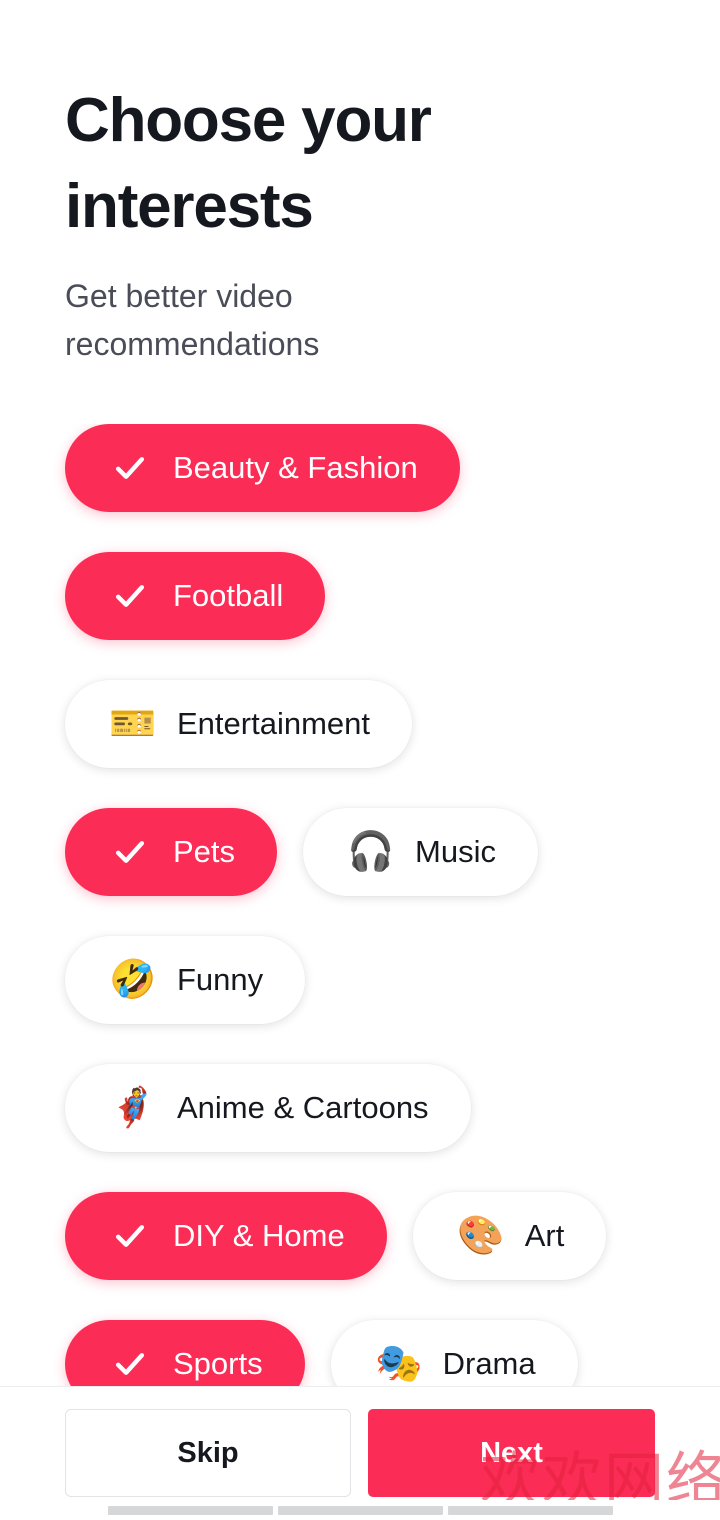 Image resolution: width=720 pixels, height=1520 pixels. Describe the element at coordinates (360, 596) in the screenshot. I see `interest-chip-row: Football` at that location.